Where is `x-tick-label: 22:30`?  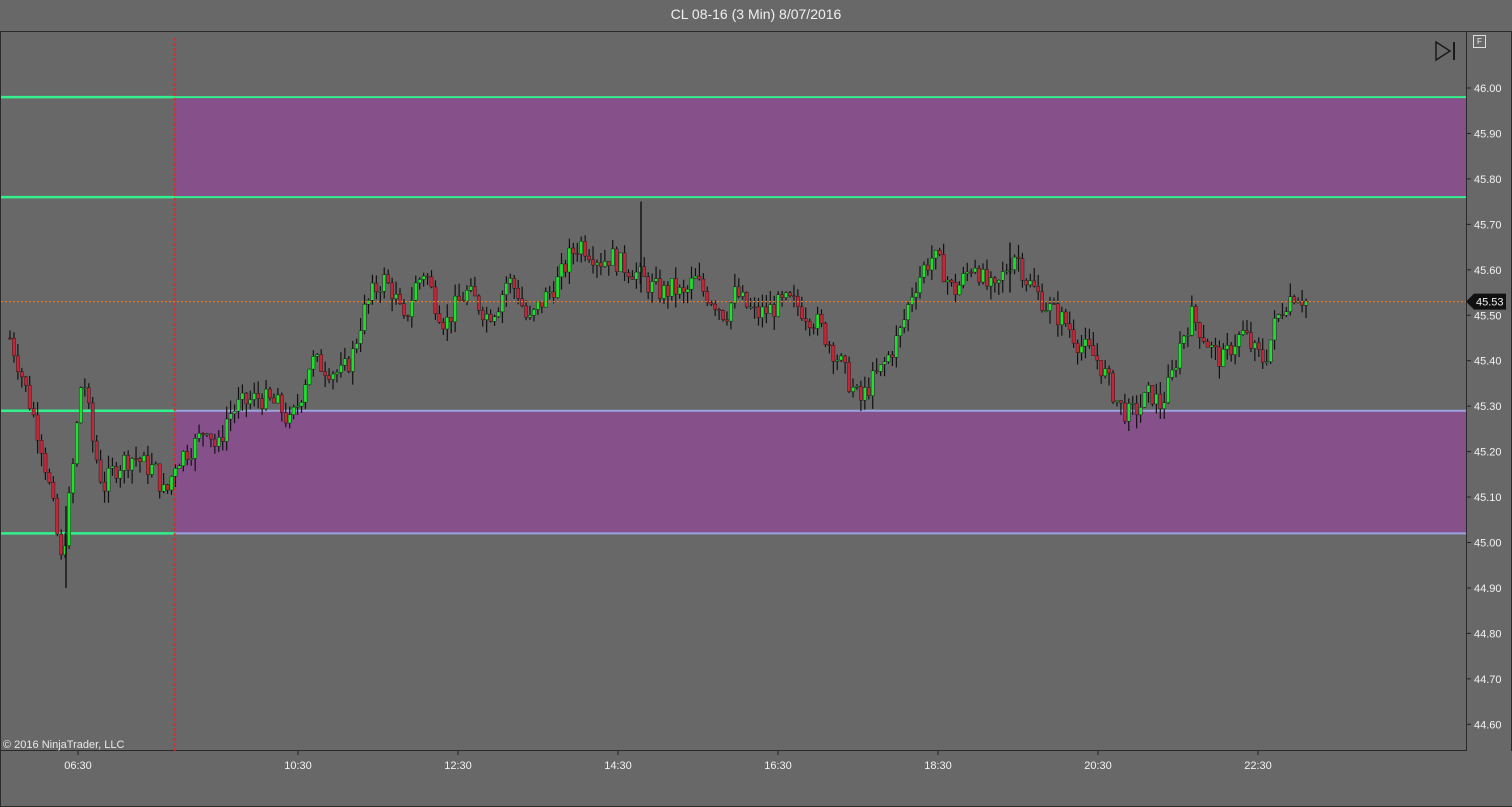 x-tick-label: 22:30 is located at coordinates (1258, 766).